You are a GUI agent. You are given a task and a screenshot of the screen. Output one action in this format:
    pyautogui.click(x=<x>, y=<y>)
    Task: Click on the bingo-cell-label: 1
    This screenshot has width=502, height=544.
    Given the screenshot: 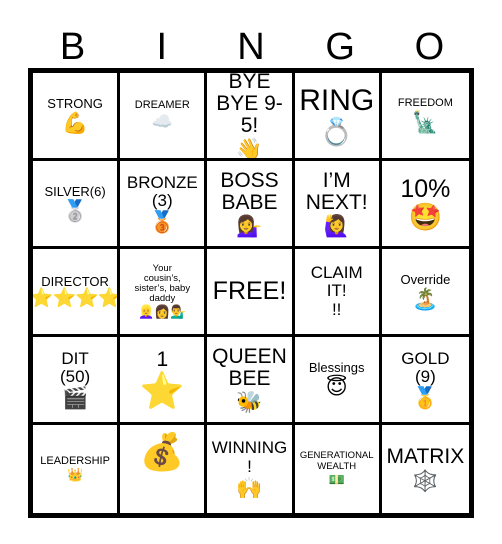 What is the action you would take?
    pyautogui.click(x=162, y=360)
    